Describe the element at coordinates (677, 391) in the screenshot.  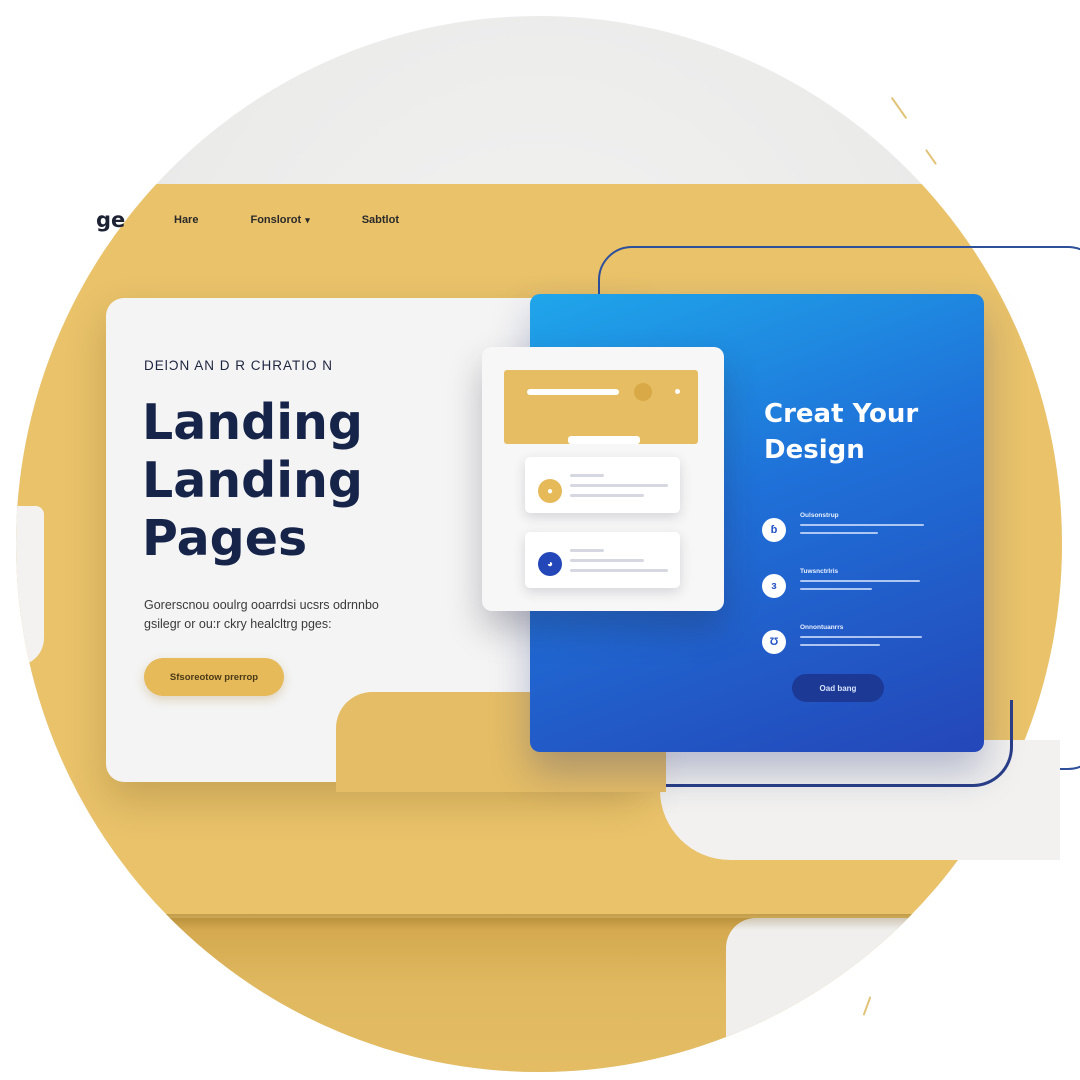
I see `mockup-banner-small-dot` at that location.